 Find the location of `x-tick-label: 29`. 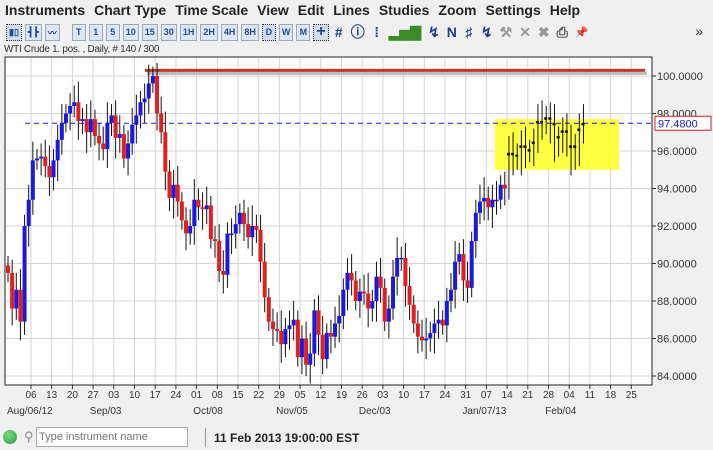

x-tick-label: 29 is located at coordinates (280, 395).